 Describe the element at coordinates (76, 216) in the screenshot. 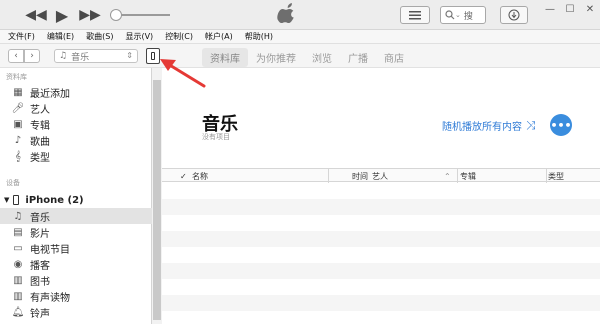

I see `sidebar-item-device-music: ♫ 音乐` at that location.